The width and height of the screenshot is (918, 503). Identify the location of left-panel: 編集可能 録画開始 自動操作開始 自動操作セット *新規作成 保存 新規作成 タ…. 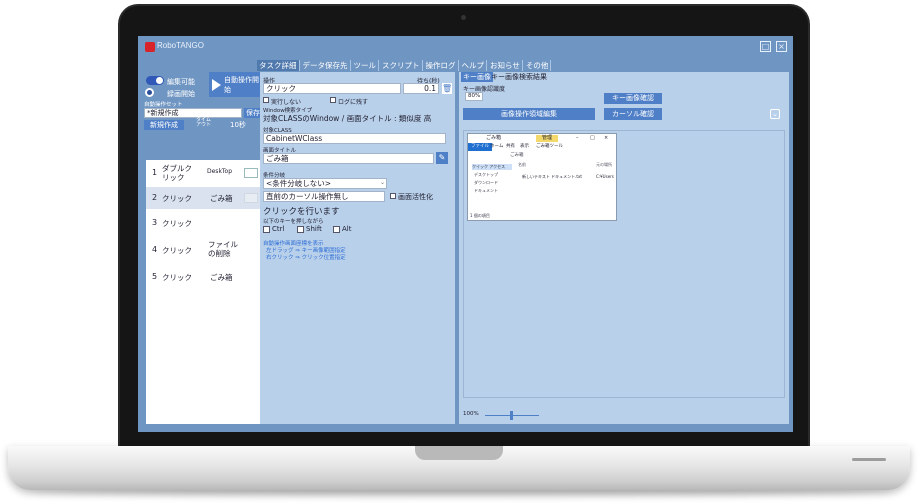
(203, 248).